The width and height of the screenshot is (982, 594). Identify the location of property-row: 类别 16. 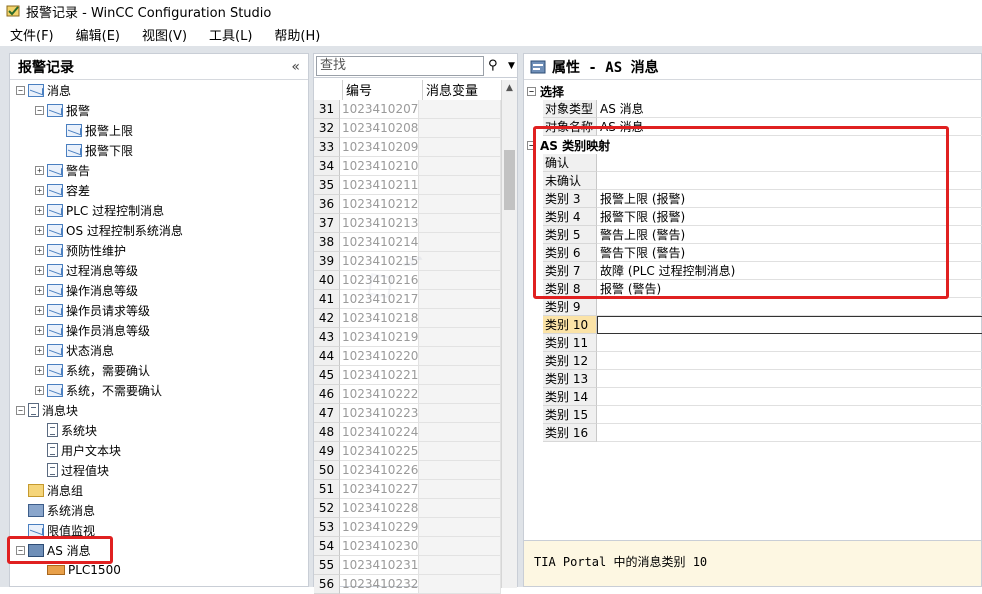
(762, 433).